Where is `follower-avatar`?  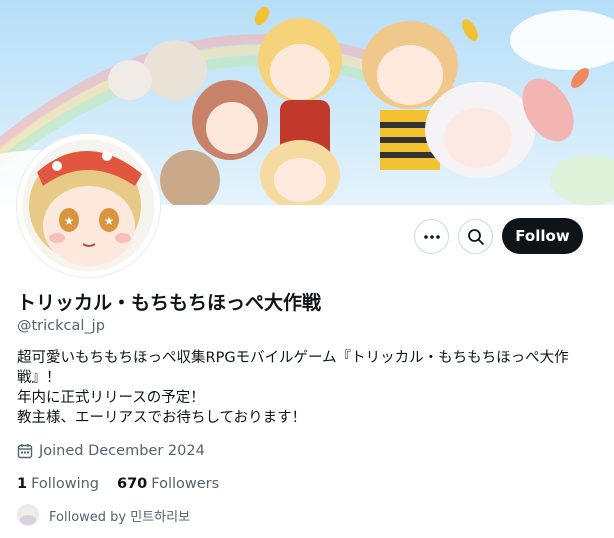 follower-avatar is located at coordinates (28, 515).